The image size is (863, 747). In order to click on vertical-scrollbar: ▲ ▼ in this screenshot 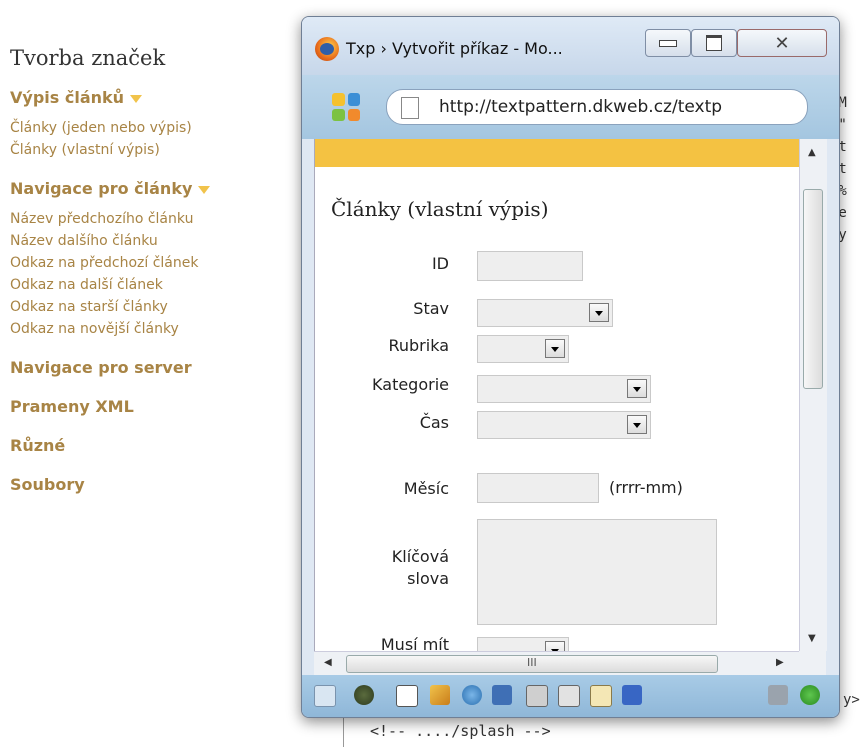, I will do `click(813, 395)`.